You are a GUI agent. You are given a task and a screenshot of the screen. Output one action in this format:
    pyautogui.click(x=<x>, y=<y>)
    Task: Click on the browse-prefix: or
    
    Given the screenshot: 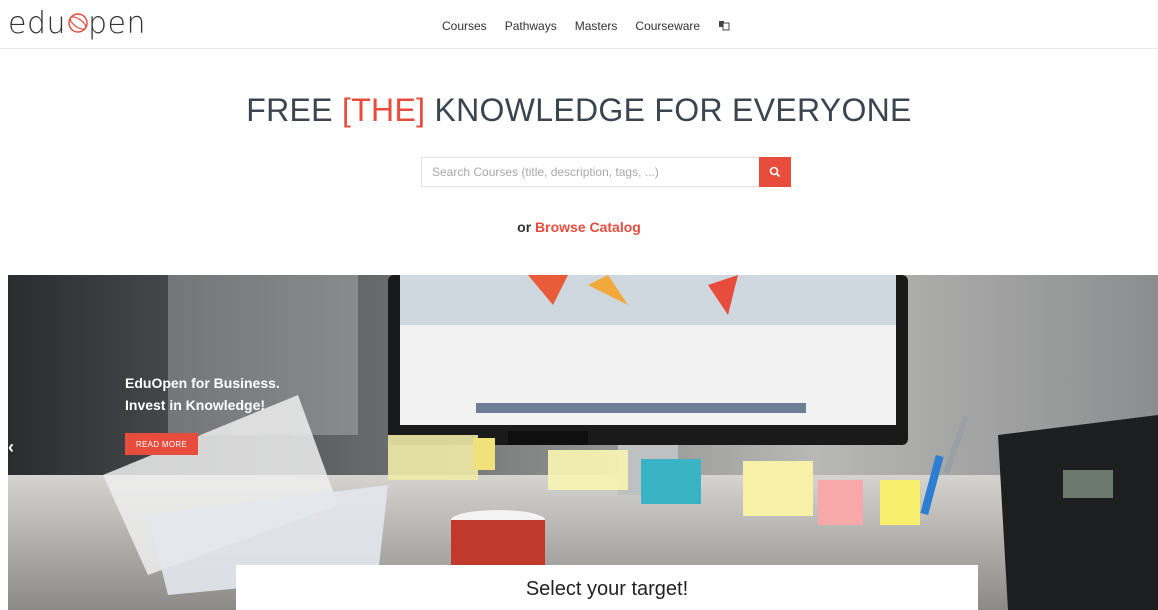 What is the action you would take?
    pyautogui.click(x=526, y=227)
    